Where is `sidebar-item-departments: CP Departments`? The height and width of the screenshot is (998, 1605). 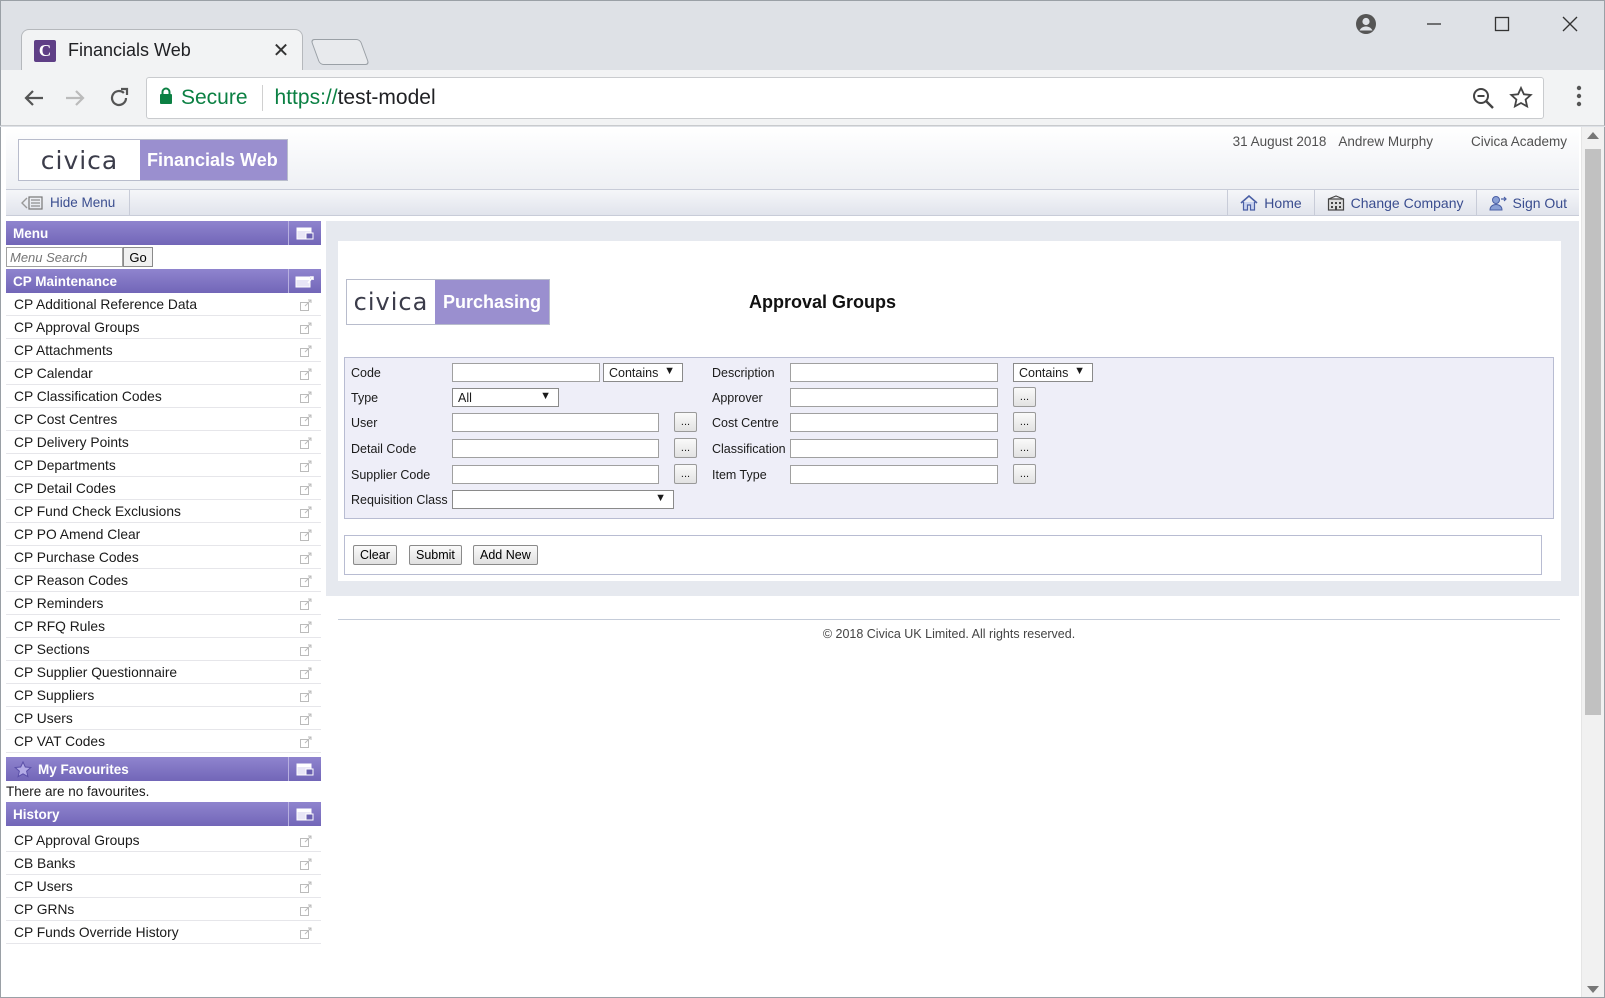
sidebar-item-departments: CP Departments is located at coordinates (163, 465).